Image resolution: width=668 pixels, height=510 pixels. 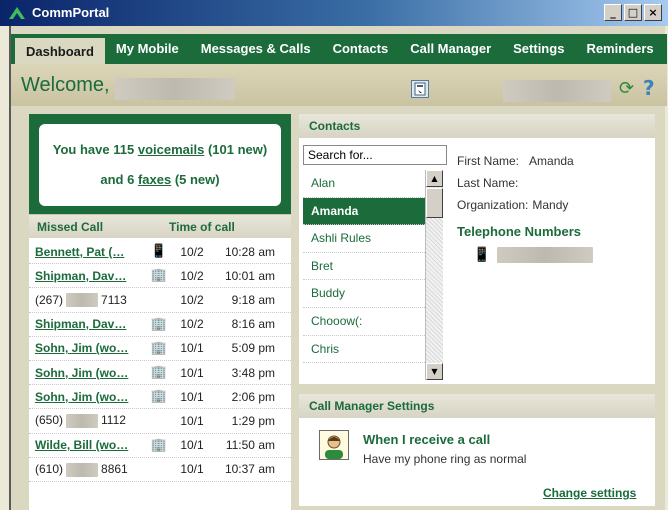 What do you see at coordinates (89, 300) in the screenshot?
I see `caller-number: (267) 7113` at bounding box center [89, 300].